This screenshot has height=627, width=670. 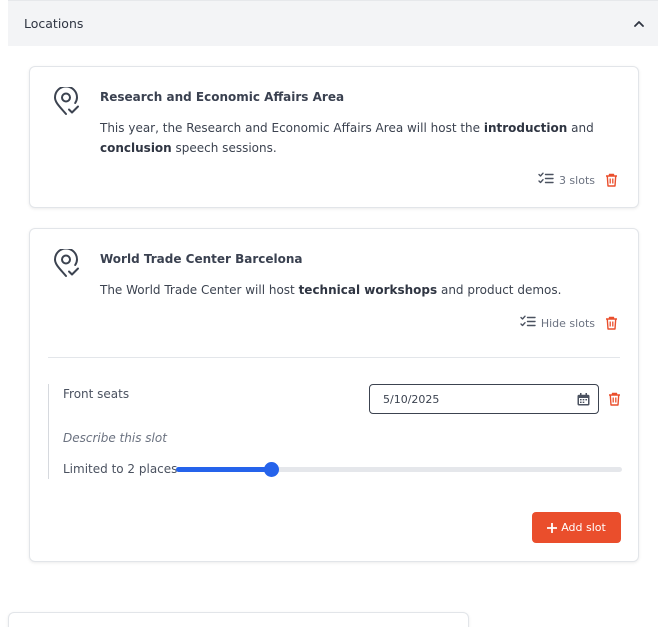 I want to click on calendar-icon, so click(x=583, y=399).